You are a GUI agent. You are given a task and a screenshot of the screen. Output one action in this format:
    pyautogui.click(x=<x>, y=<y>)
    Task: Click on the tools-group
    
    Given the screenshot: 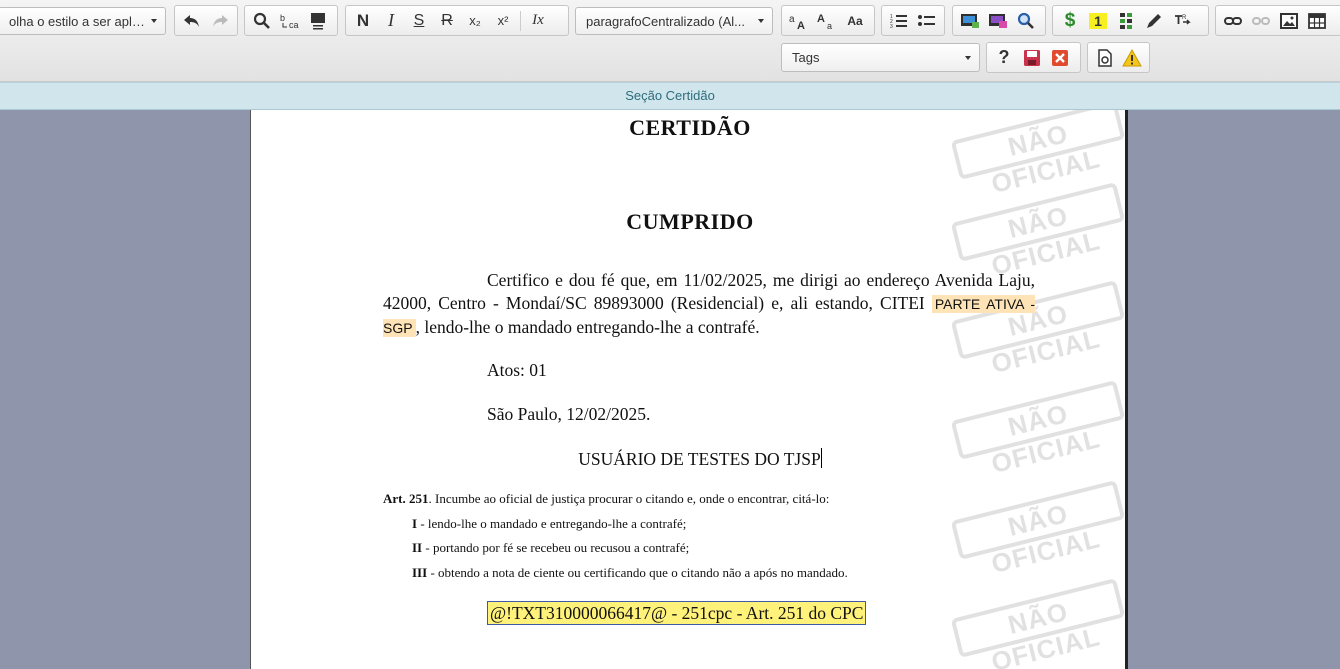 What is the action you would take?
    pyautogui.click(x=999, y=20)
    